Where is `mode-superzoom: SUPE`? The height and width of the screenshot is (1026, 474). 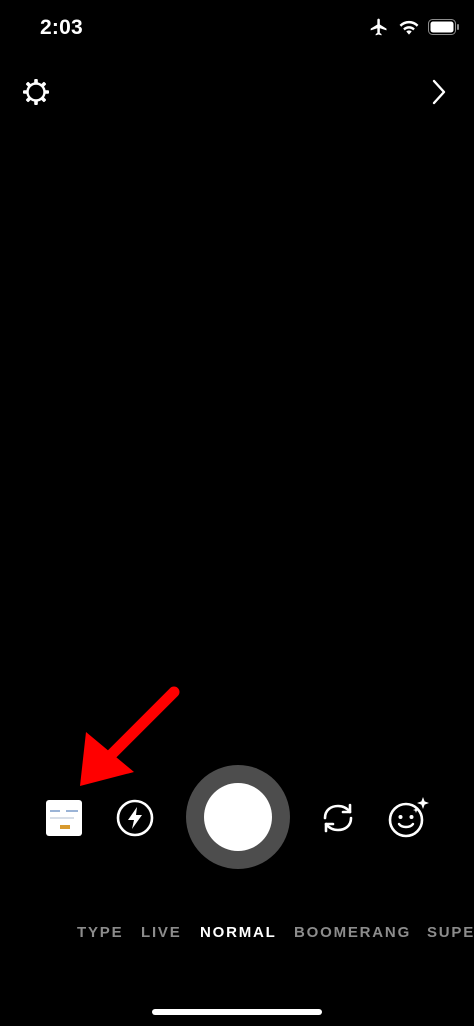
mode-superzoom: SUPE is located at coordinates (450, 932).